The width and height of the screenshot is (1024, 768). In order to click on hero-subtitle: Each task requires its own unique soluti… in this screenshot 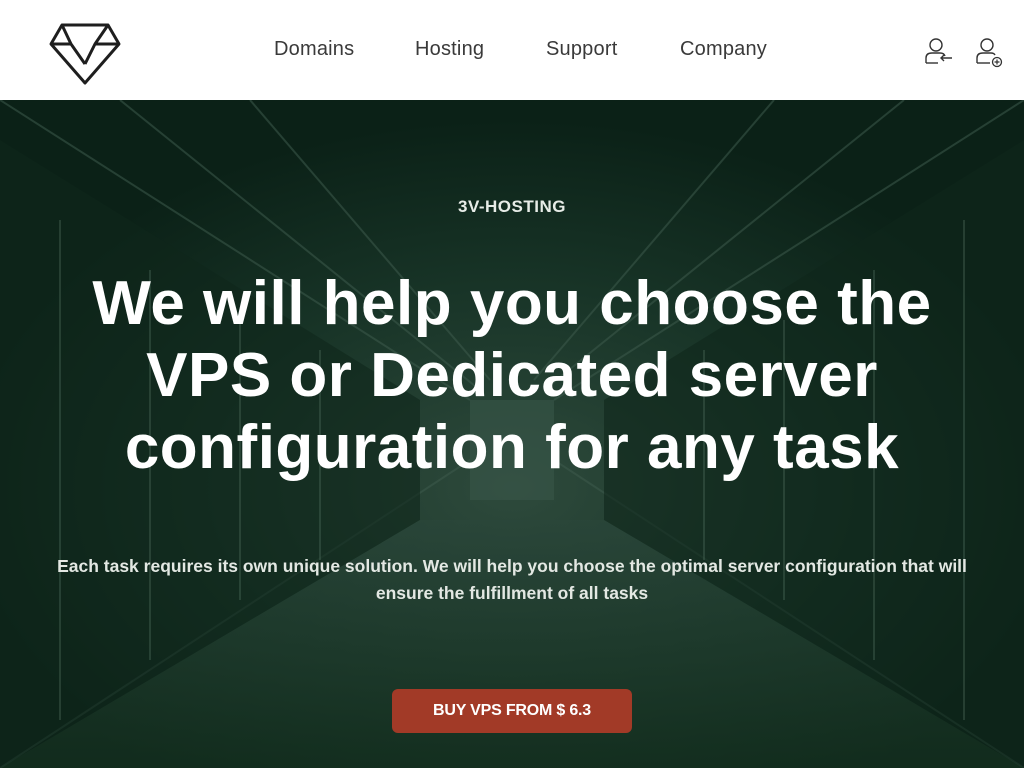, I will do `click(512, 579)`.